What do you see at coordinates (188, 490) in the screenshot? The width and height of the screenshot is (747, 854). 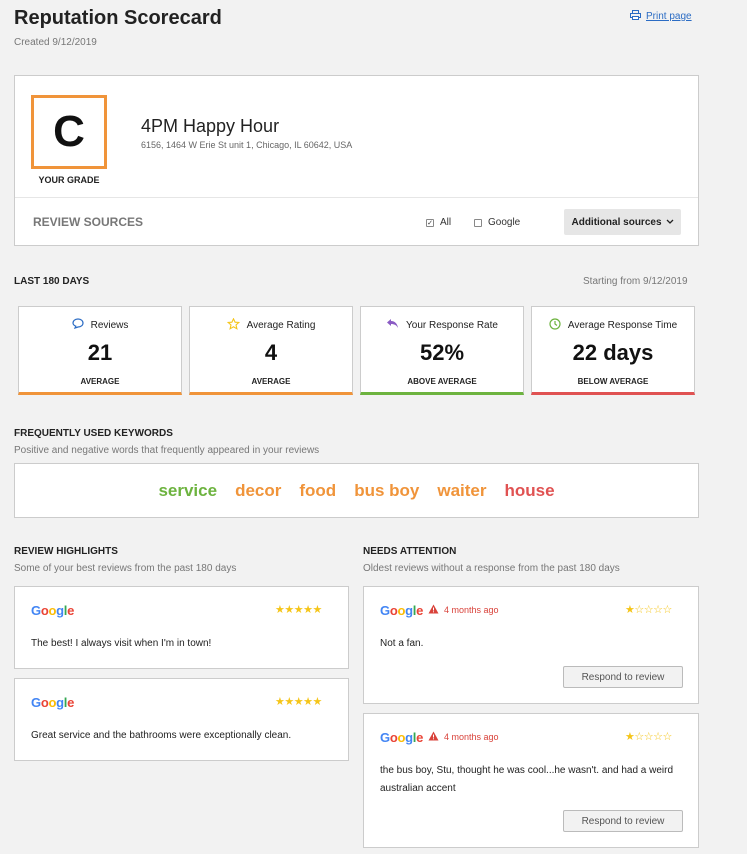 I see `keyword: service` at bounding box center [188, 490].